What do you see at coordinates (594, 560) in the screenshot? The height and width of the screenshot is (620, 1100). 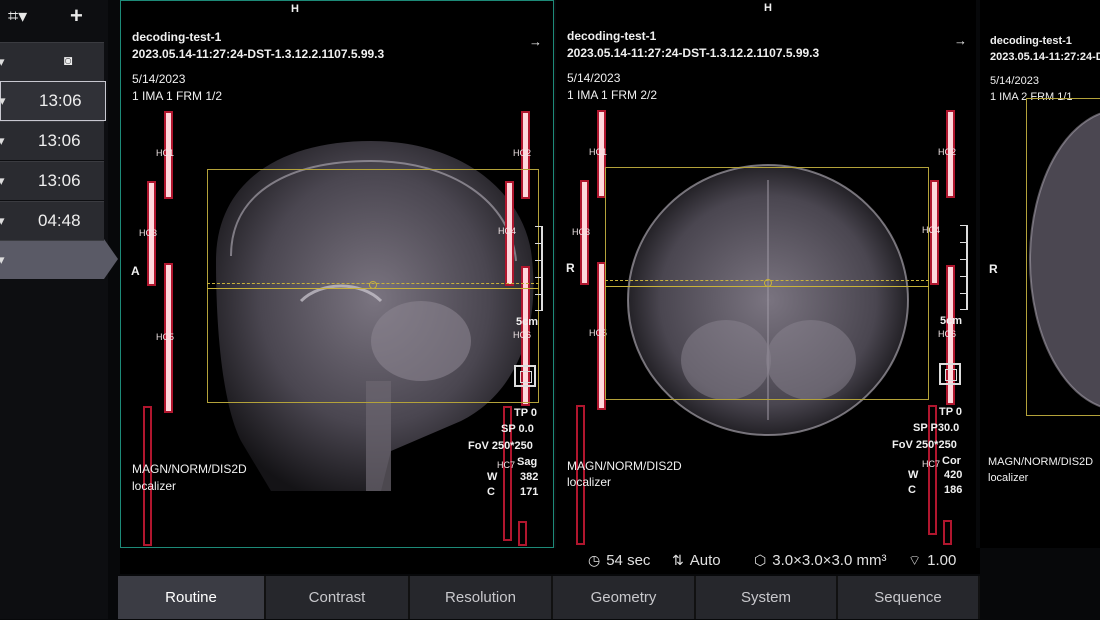 I see `stopwatch-icon: ◷` at bounding box center [594, 560].